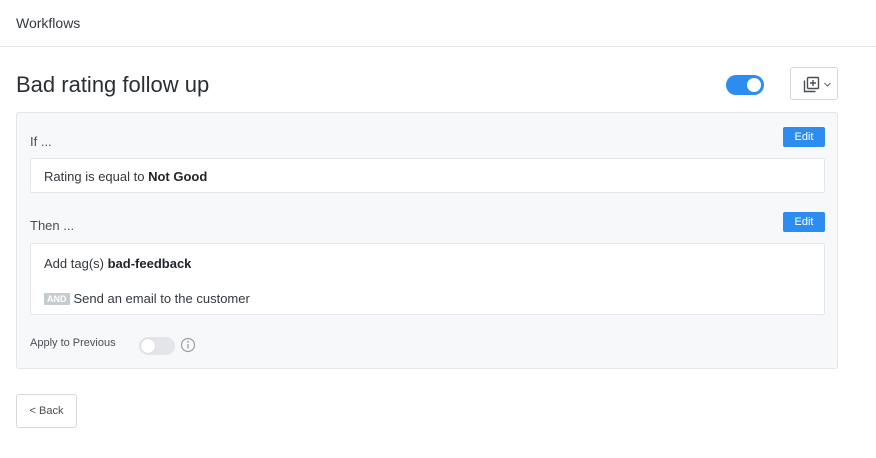 This screenshot has height=458, width=876. Describe the element at coordinates (113, 84) in the screenshot. I see `page-title: Bad rating follow up` at that location.